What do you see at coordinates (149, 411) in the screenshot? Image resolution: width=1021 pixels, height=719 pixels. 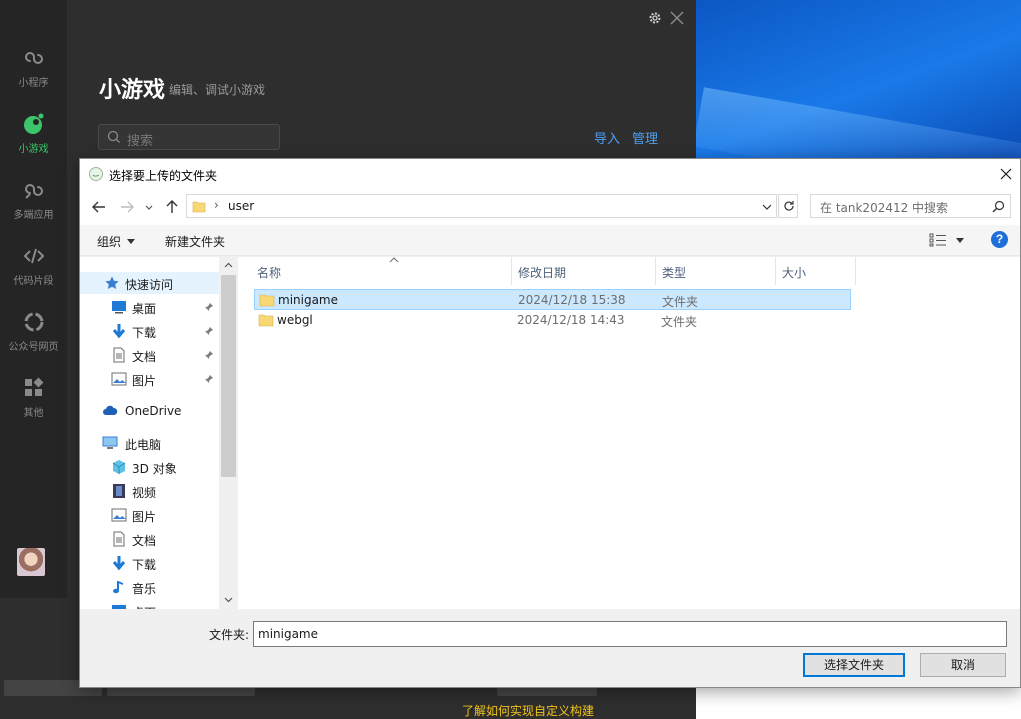 I see `nav-item-onedrive: OneDrive` at bounding box center [149, 411].